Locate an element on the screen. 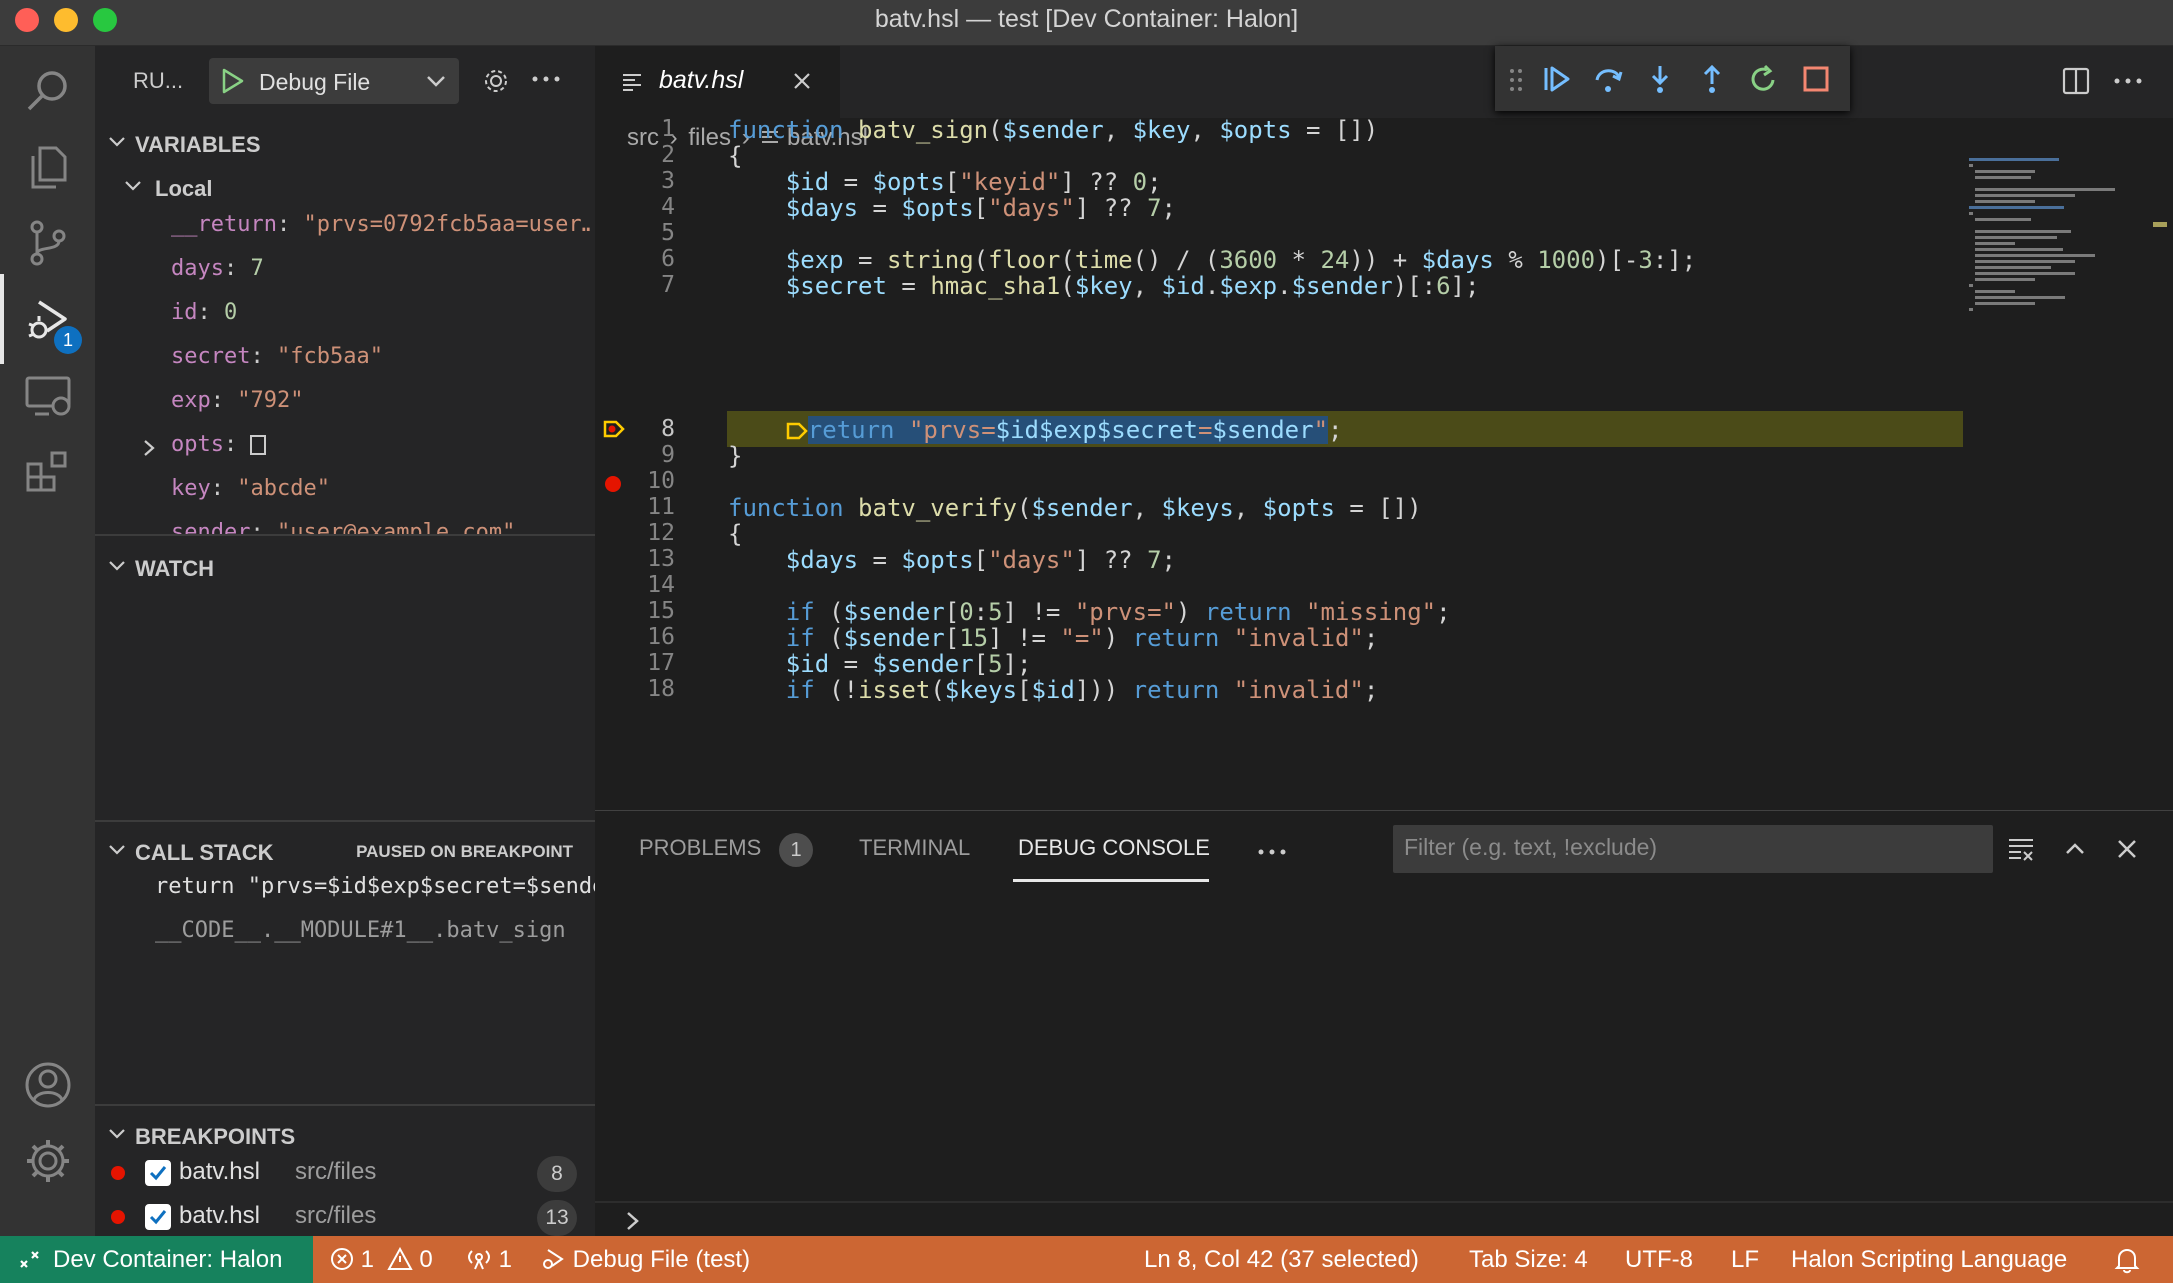 The image size is (2173, 1283). breakpoints-title: BREAKPOINTS is located at coordinates (215, 1136).